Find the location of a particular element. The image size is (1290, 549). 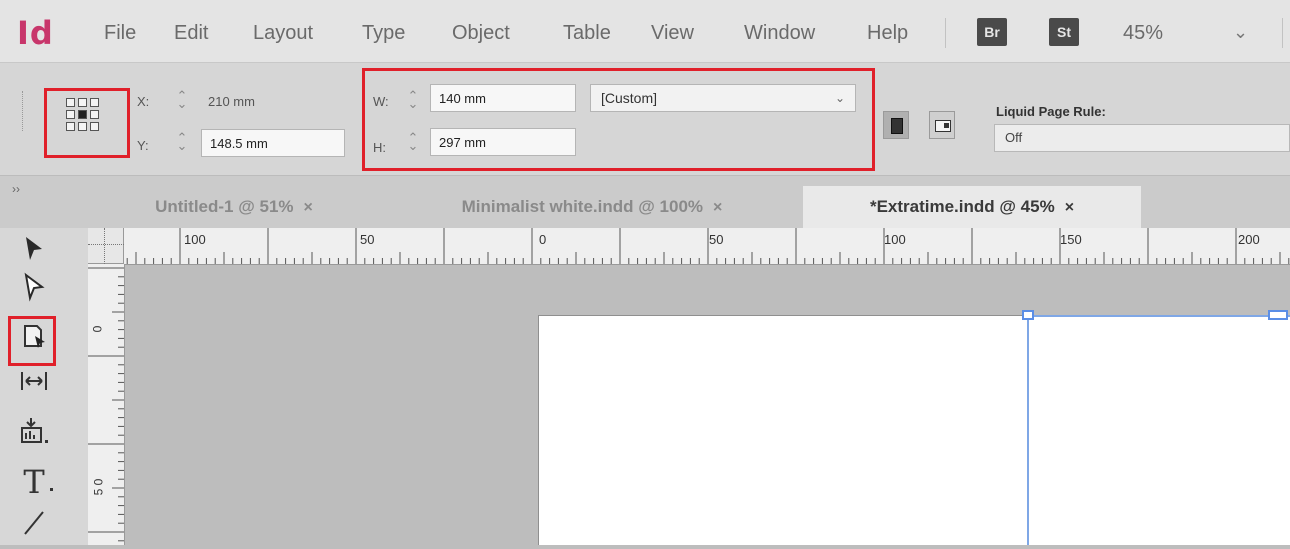

tool-submenu-indicator is located at coordinates (51, 489).